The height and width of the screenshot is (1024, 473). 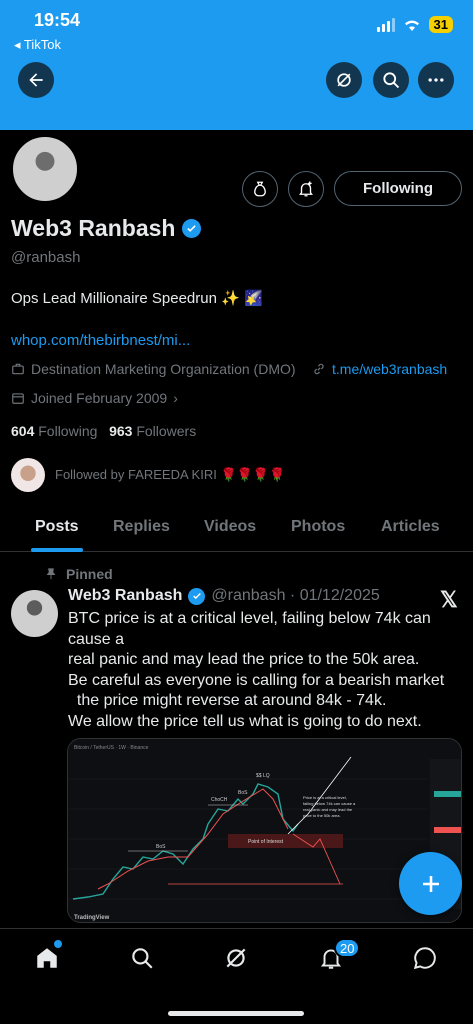 What do you see at coordinates (47, 958) in the screenshot?
I see `home-icon` at bounding box center [47, 958].